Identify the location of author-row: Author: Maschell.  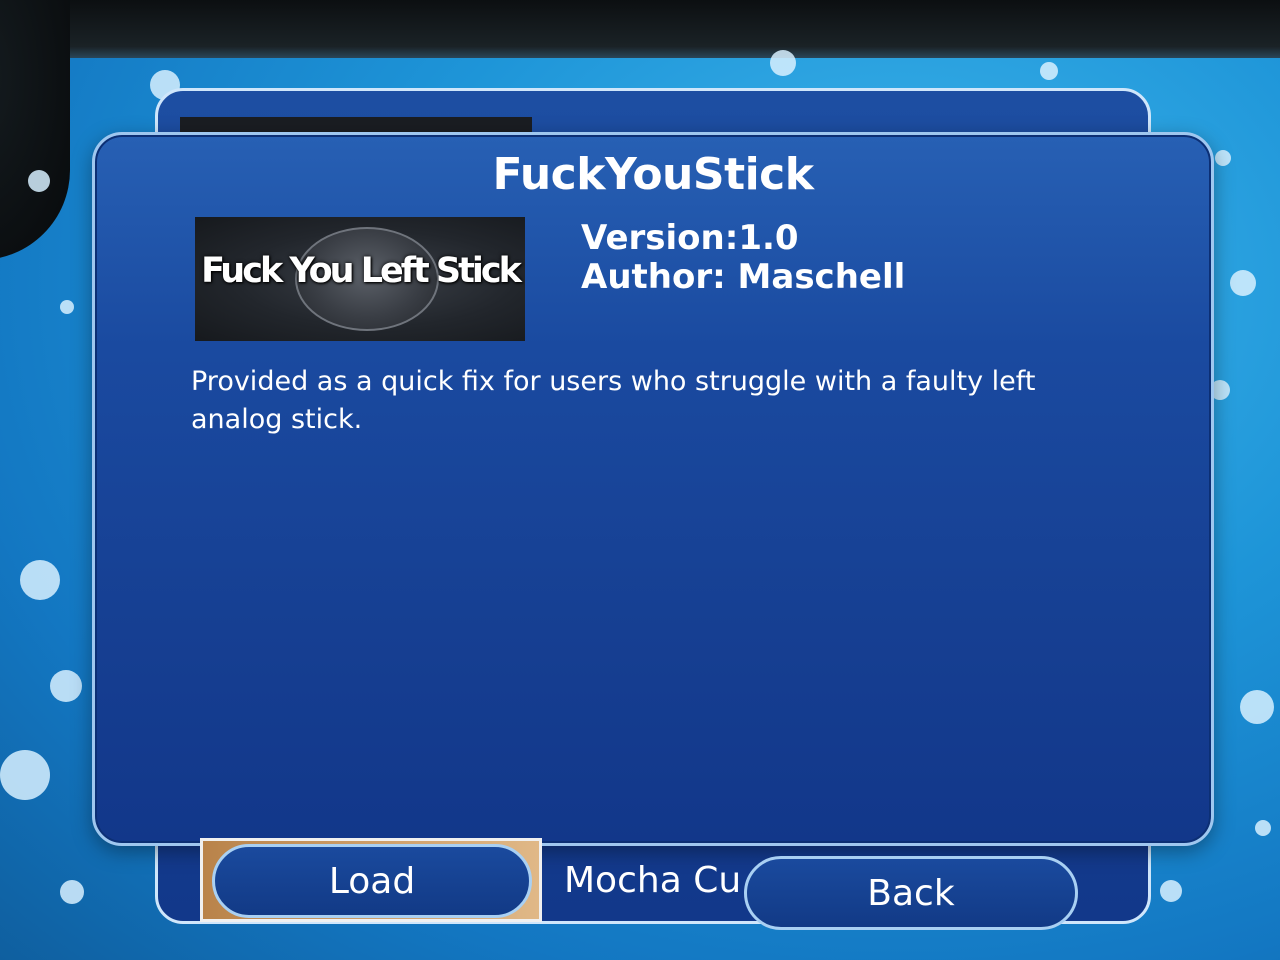
(743, 277).